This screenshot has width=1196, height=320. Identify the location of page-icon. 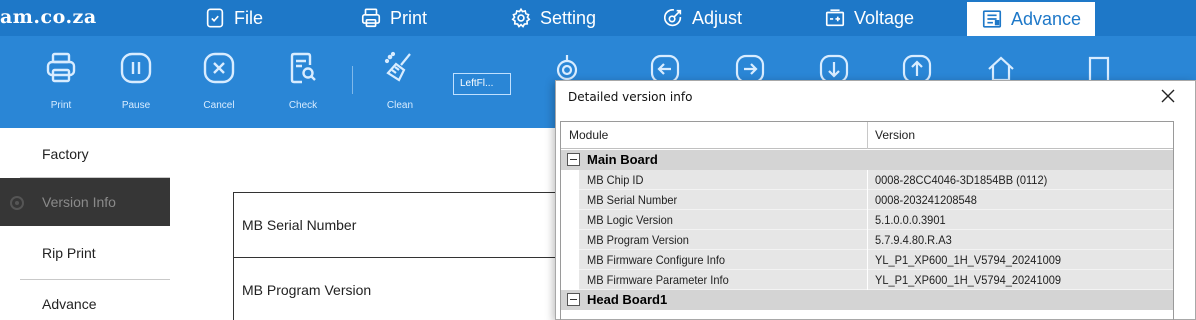
(1099, 68).